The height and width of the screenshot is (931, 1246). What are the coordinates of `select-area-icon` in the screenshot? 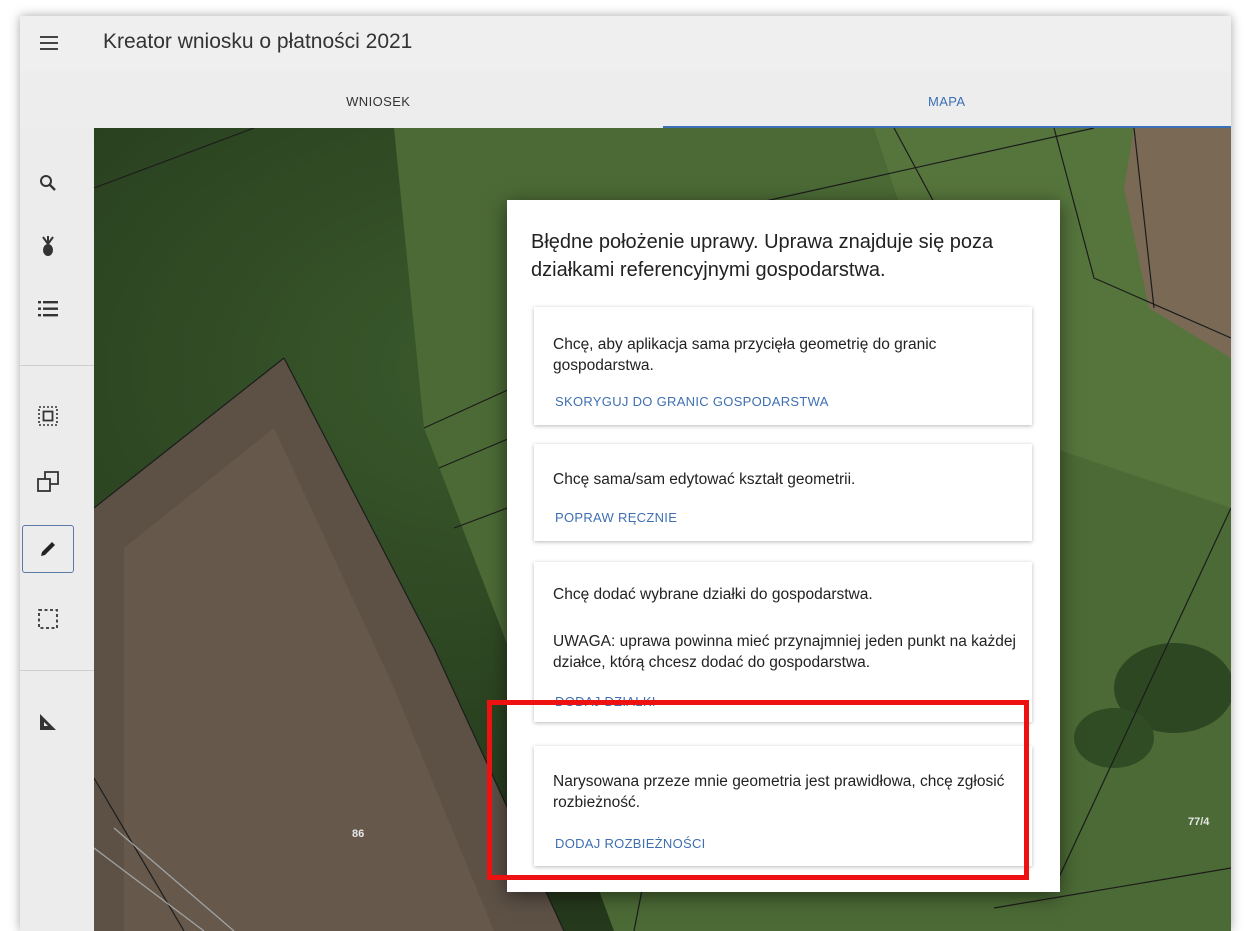 It's located at (48, 619).